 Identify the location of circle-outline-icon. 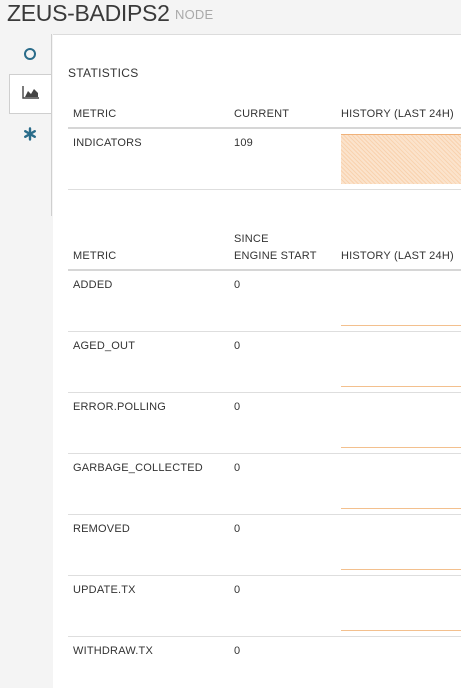
(30, 56).